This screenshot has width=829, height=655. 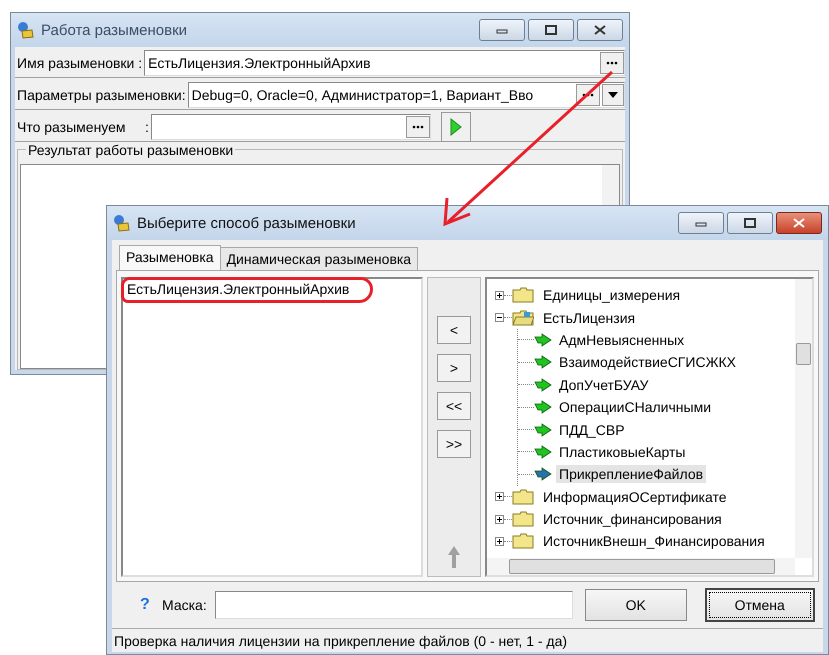 What do you see at coordinates (523, 318) in the screenshot?
I see `open-folder-icon` at bounding box center [523, 318].